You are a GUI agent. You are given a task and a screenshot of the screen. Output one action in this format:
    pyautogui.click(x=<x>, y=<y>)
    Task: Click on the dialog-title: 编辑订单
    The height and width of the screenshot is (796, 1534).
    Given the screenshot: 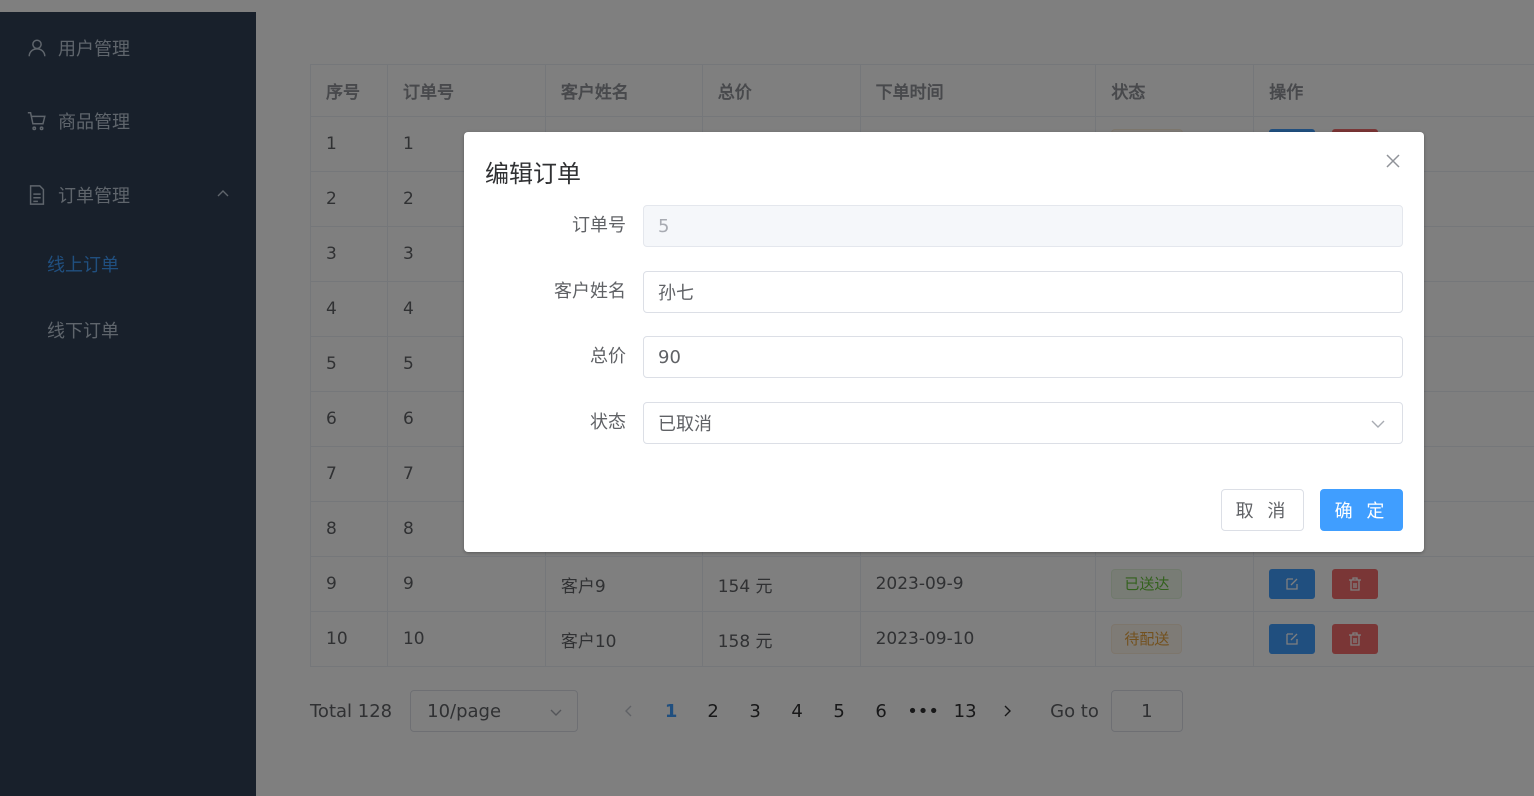 What is the action you would take?
    pyautogui.click(x=533, y=174)
    